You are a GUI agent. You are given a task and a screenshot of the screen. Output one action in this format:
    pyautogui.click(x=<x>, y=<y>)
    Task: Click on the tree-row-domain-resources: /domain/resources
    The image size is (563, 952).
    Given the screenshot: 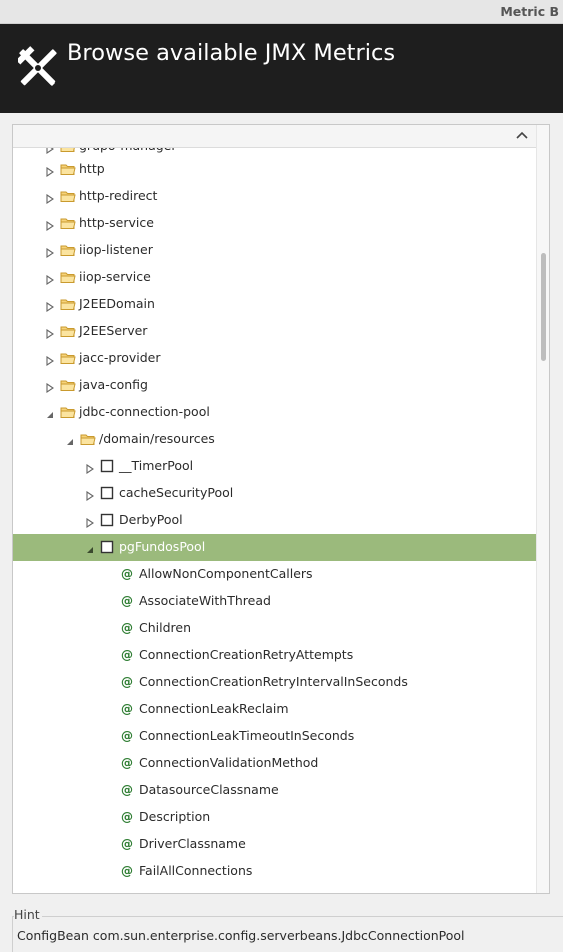 What is the action you would take?
    pyautogui.click(x=275, y=439)
    